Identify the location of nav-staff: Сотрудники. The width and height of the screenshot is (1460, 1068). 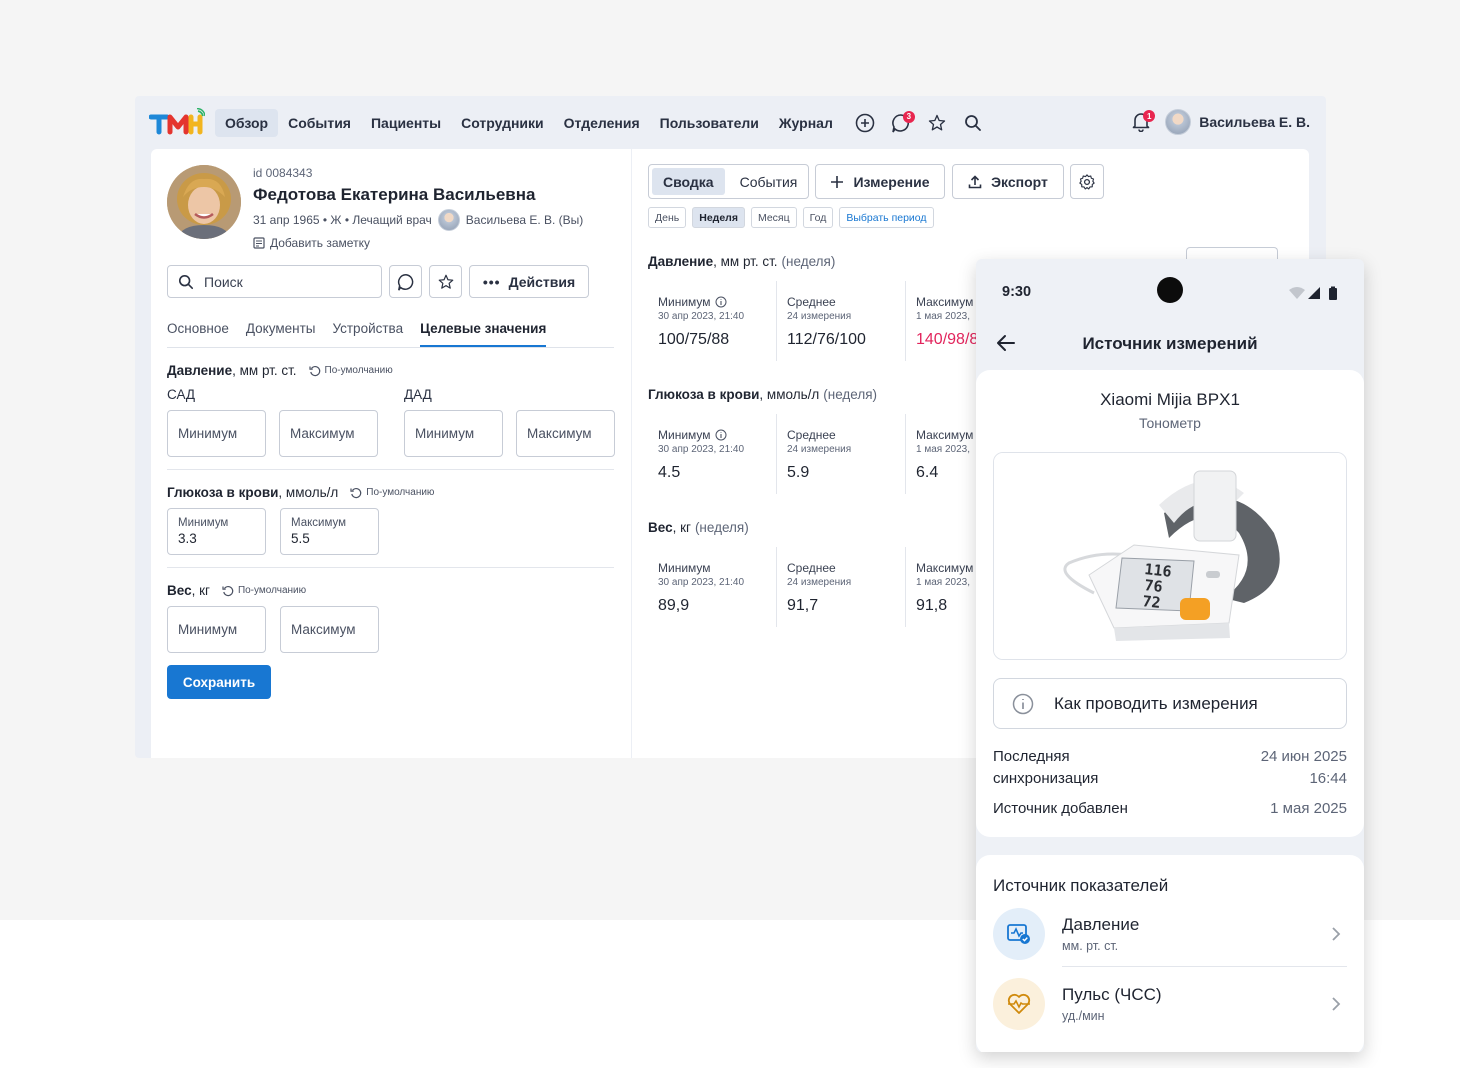
(502, 123).